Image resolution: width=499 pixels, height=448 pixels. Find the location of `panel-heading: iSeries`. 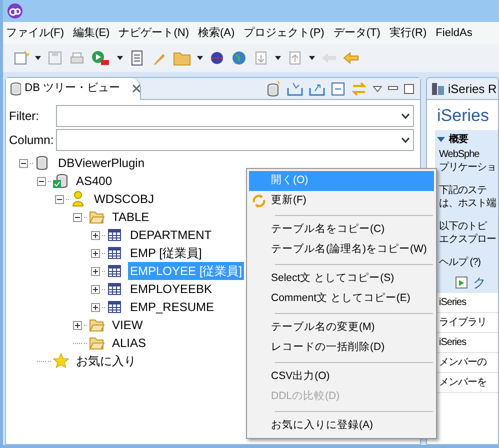

panel-heading: iSeries is located at coordinates (463, 116).